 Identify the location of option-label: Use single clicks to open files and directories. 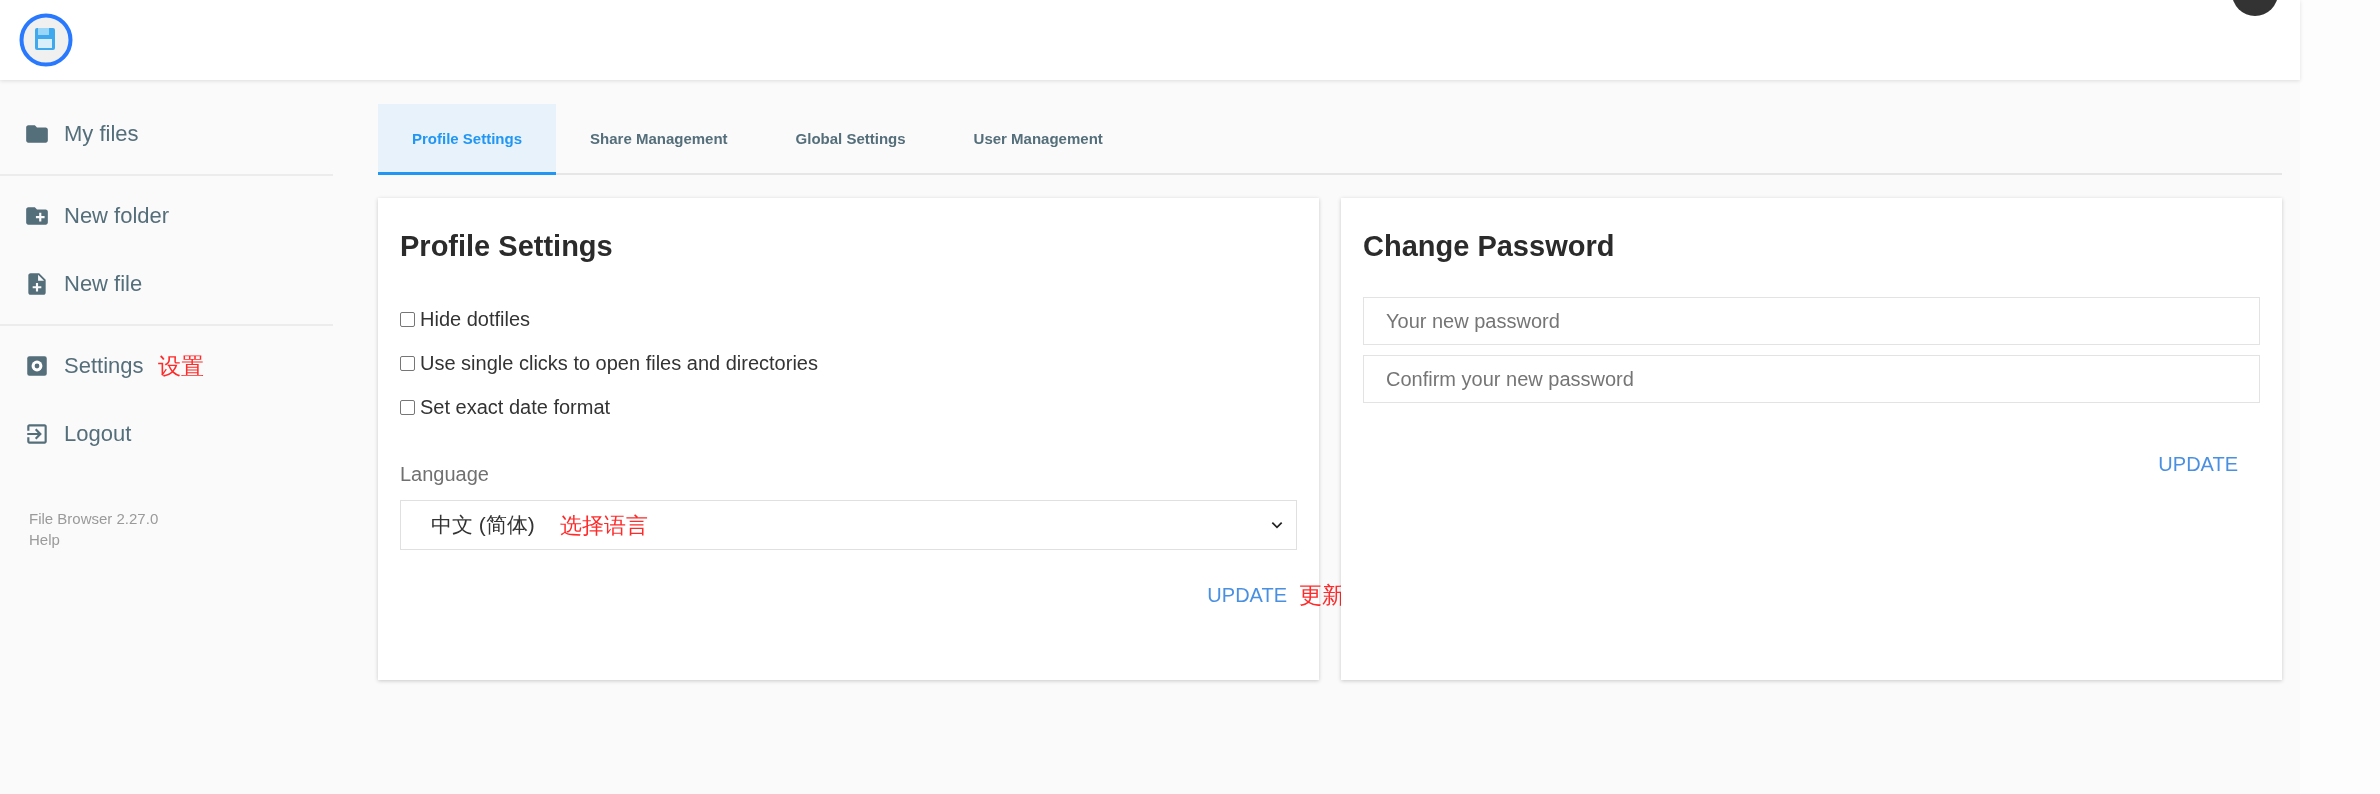
(619, 363).